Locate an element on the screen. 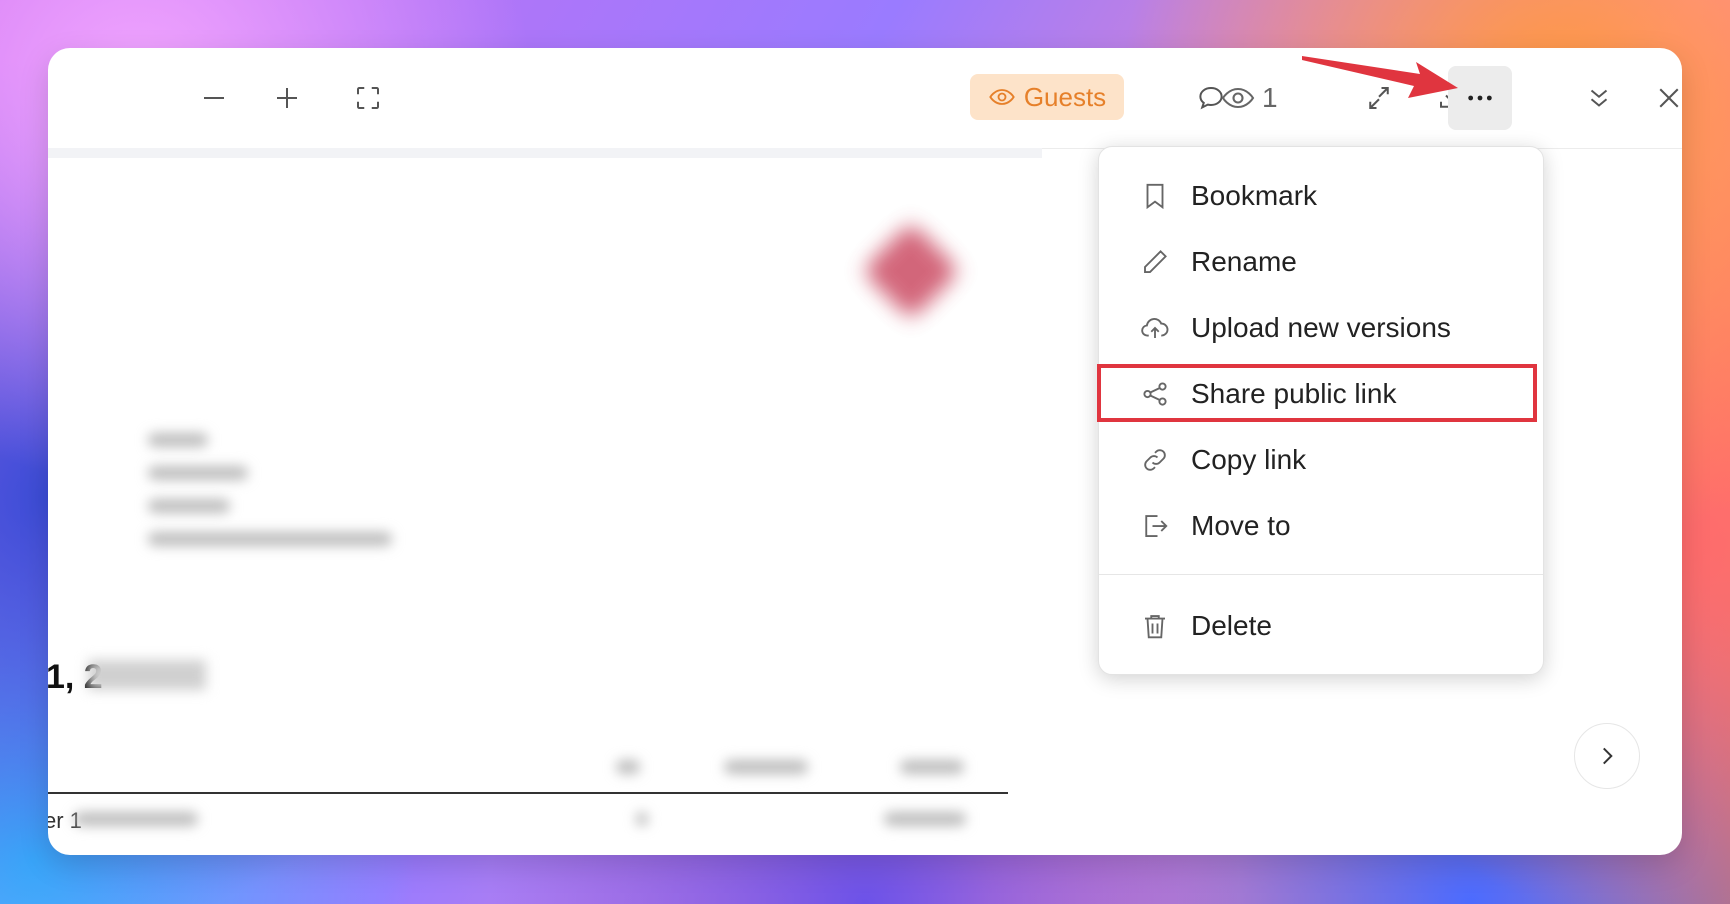 The width and height of the screenshot is (1730, 904). zoom-out-button is located at coordinates (214, 98).